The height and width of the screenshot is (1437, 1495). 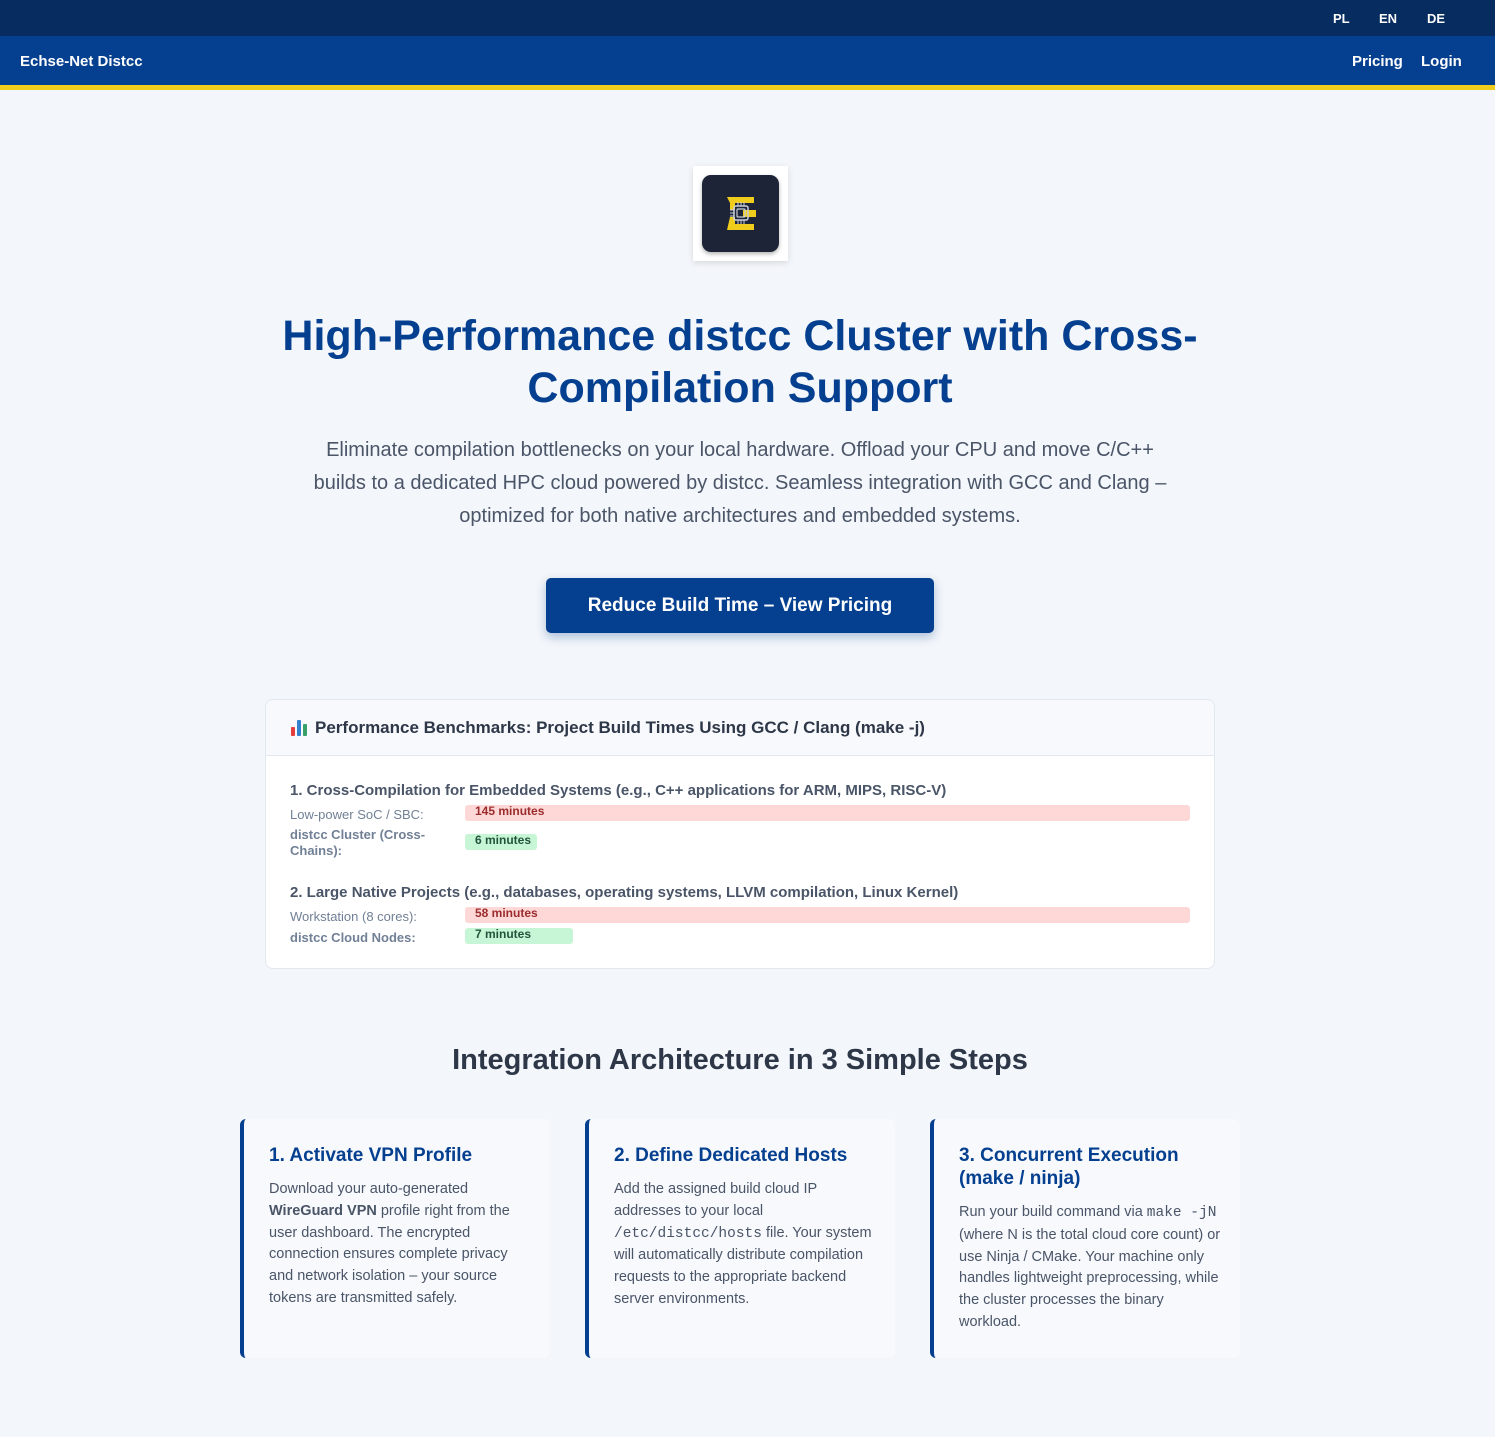 What do you see at coordinates (1181, 1213) in the screenshot?
I see `code-make-command: make -jN` at bounding box center [1181, 1213].